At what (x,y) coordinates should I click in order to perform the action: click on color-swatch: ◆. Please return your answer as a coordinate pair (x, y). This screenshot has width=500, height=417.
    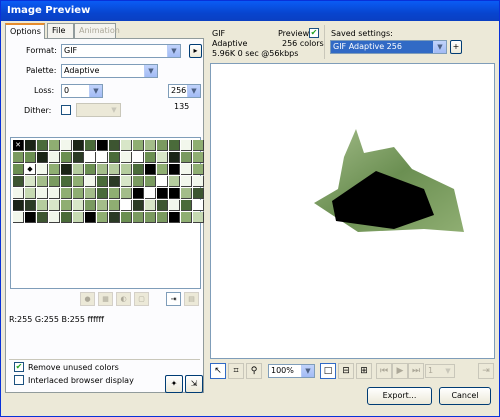
    Looking at the image, I should click on (30, 169).